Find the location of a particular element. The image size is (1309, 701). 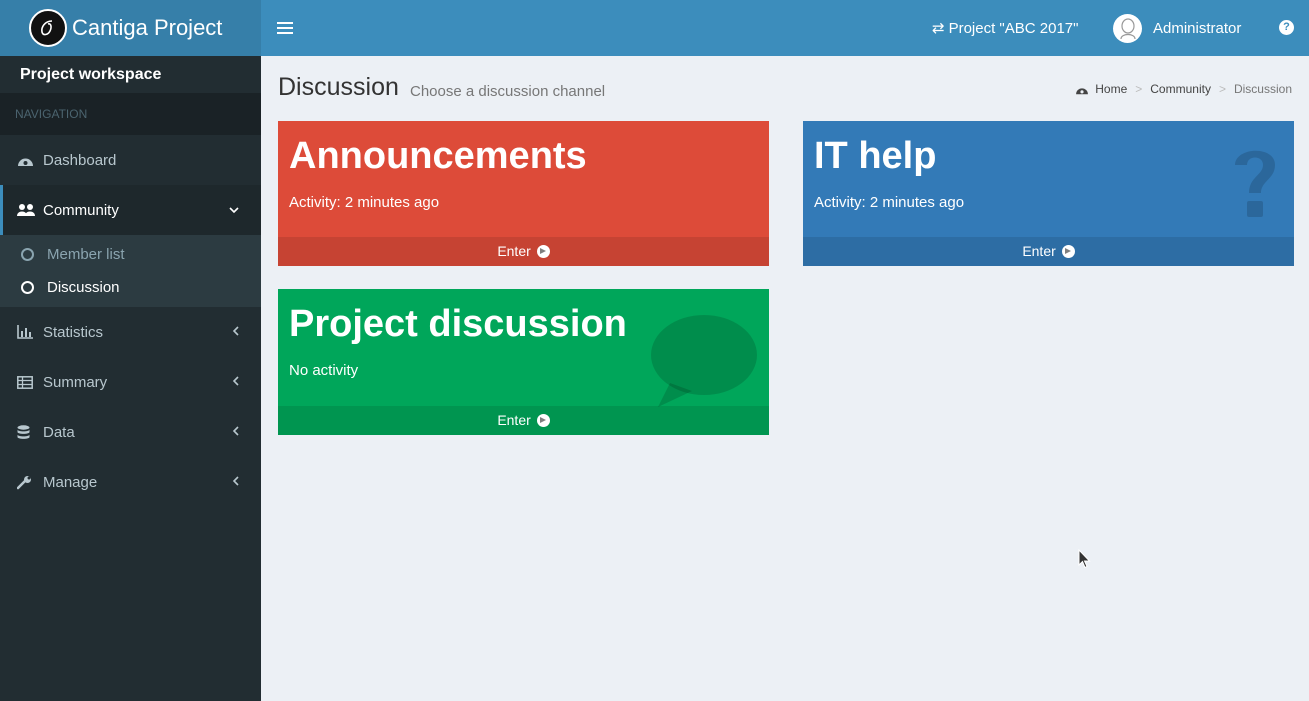

project-name: Project "ABC 2017" is located at coordinates (1013, 28).